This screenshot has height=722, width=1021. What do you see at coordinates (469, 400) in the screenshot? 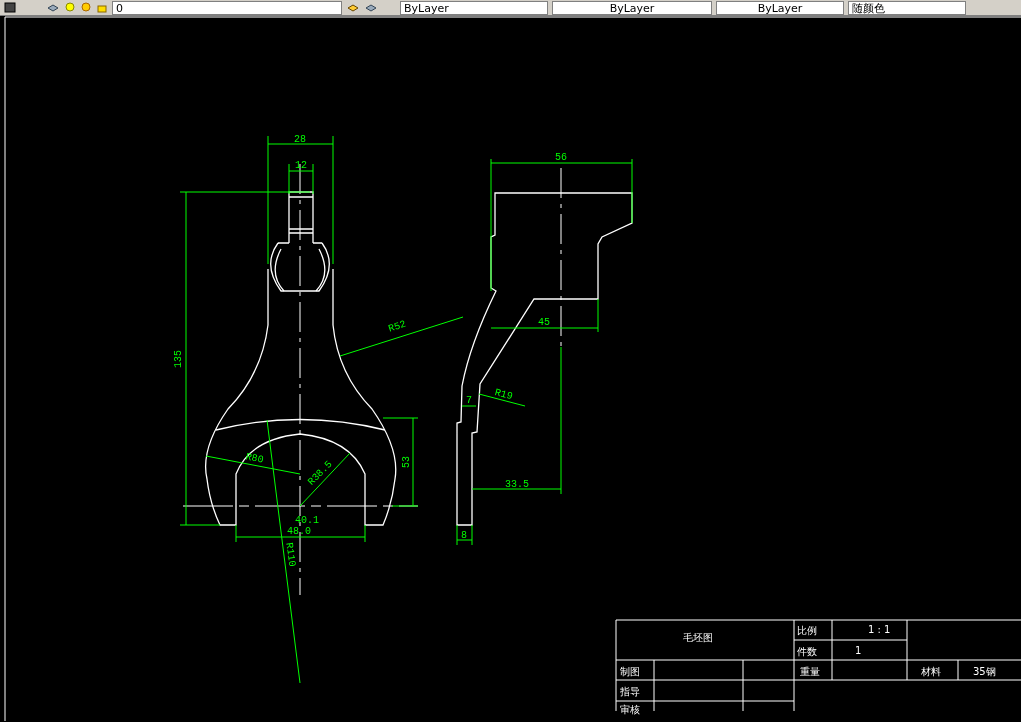
I see `dimension-label: 7` at bounding box center [469, 400].